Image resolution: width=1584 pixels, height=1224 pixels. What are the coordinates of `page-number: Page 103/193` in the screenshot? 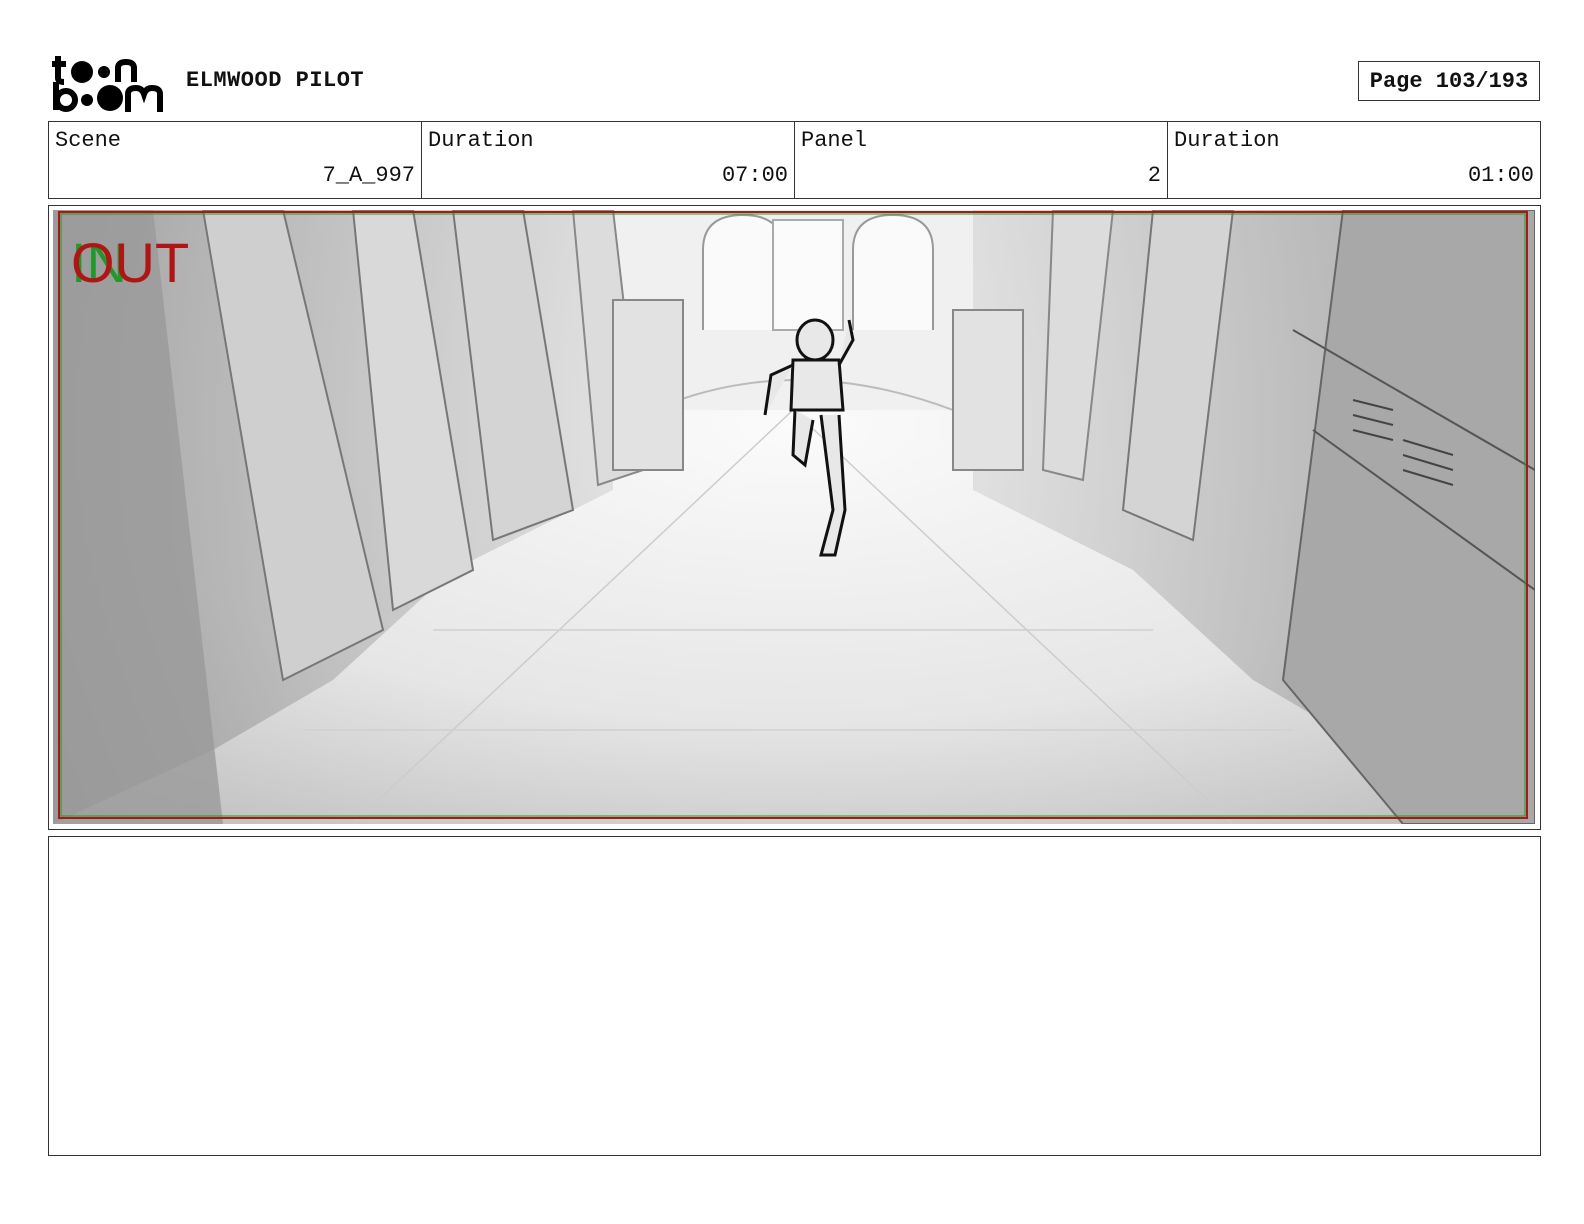 It's located at (1449, 81).